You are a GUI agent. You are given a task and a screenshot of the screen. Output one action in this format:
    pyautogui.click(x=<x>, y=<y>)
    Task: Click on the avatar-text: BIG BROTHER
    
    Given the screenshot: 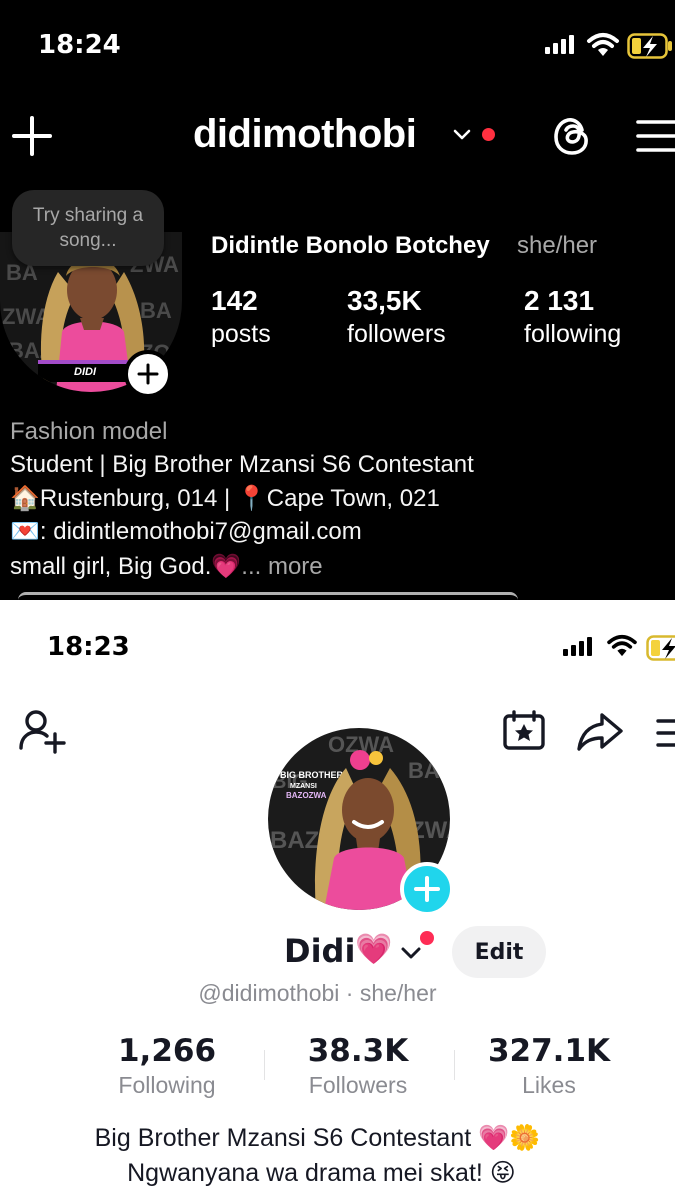 What is the action you would take?
    pyautogui.click(x=312, y=775)
    